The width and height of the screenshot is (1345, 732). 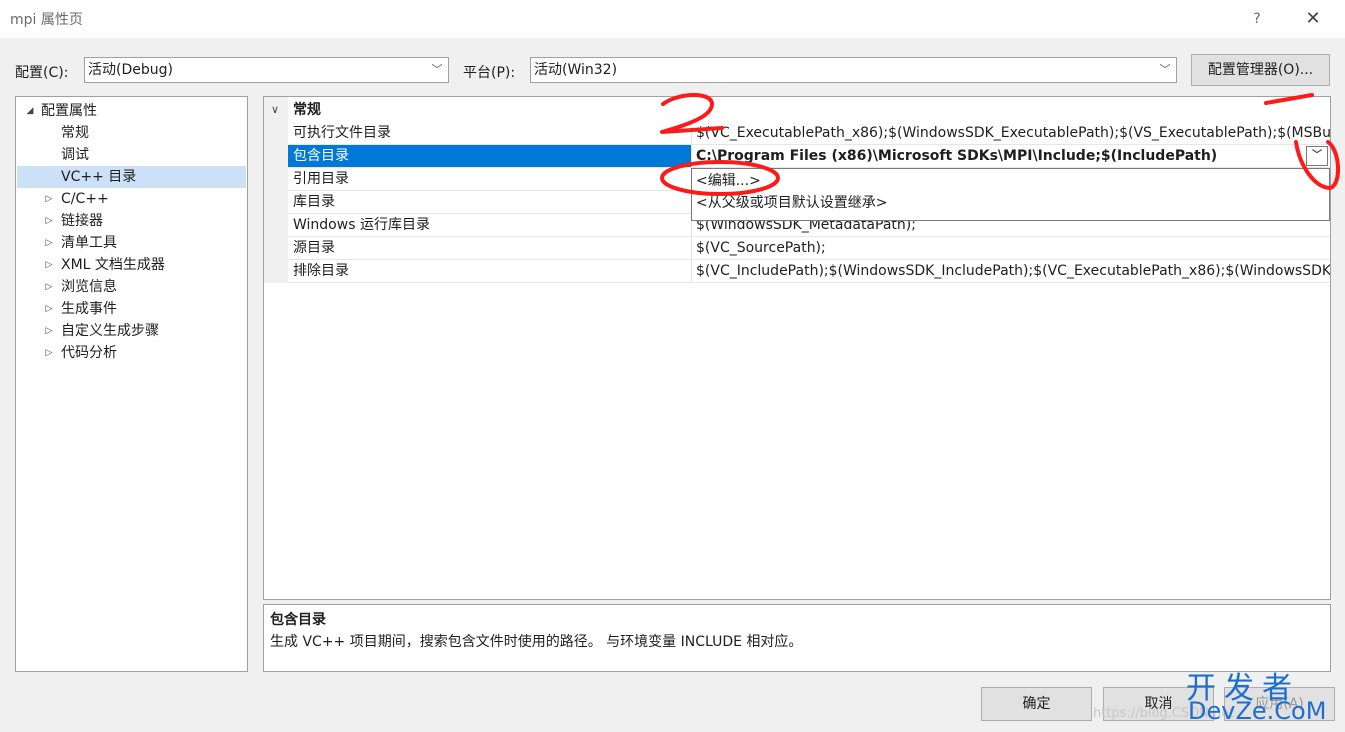 I want to click on tree-item-label: XML 文档生成器, so click(x=113, y=265).